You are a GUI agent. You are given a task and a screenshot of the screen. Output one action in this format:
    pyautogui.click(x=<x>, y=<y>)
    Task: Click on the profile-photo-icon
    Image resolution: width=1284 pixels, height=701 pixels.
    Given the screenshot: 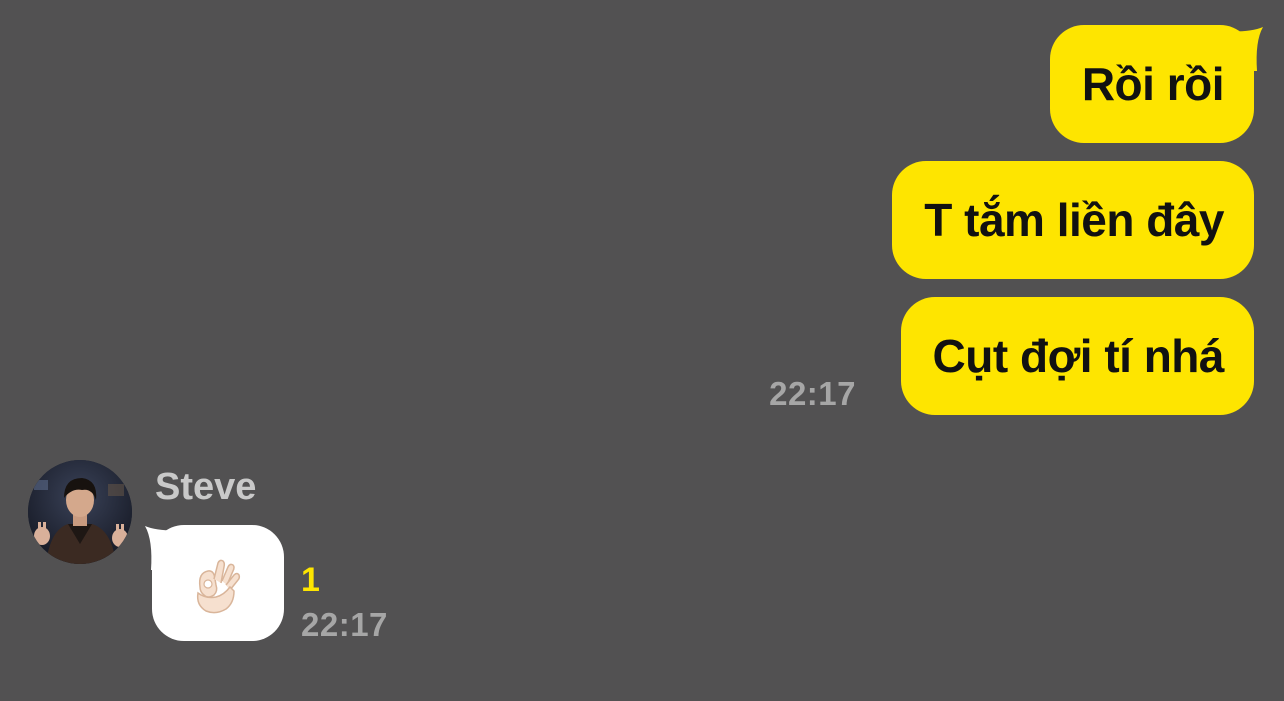 What is the action you would take?
    pyautogui.click(x=80, y=512)
    